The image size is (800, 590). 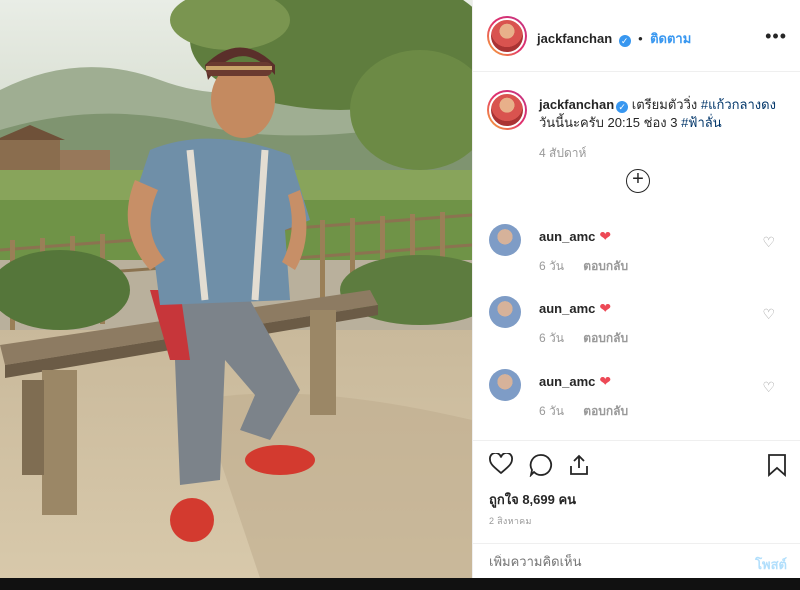 What do you see at coordinates (576, 104) in the screenshot?
I see `caption-username: jackfanchan` at bounding box center [576, 104].